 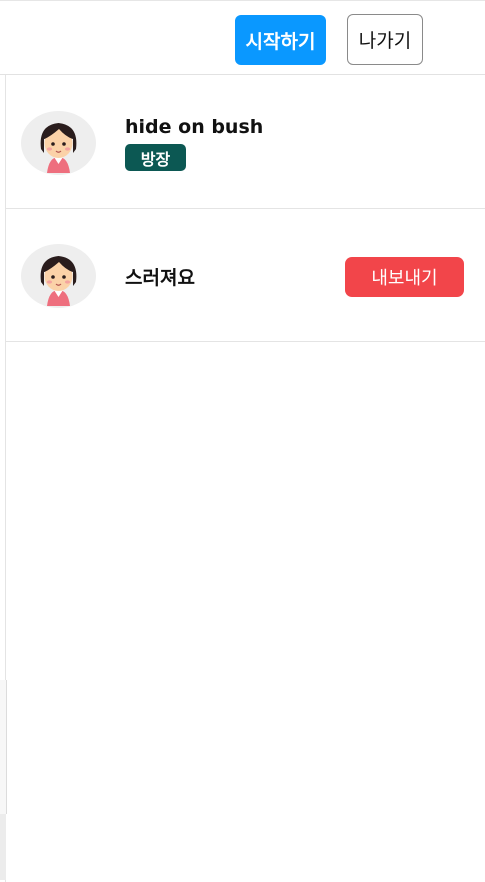 What do you see at coordinates (385, 39) in the screenshot?
I see `exit-room-button: 나가기` at bounding box center [385, 39].